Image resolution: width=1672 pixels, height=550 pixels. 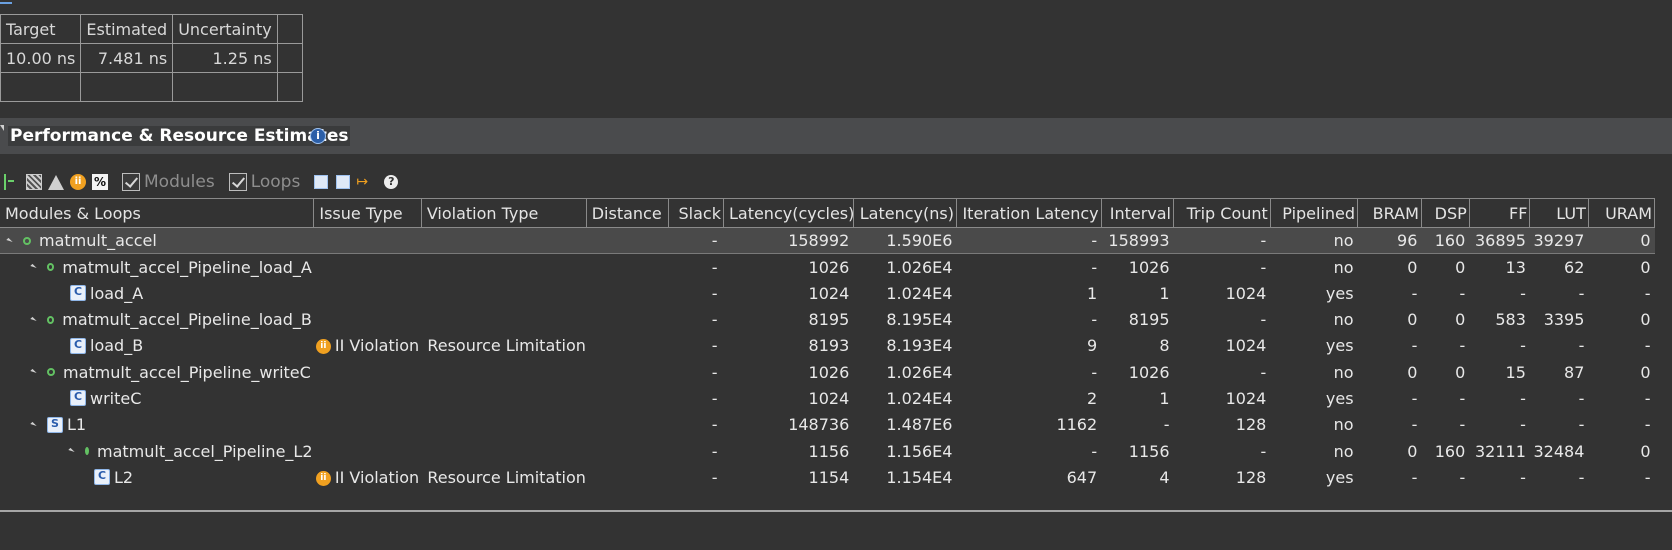 I want to click on row-name-cell: L2, so click(x=157, y=477).